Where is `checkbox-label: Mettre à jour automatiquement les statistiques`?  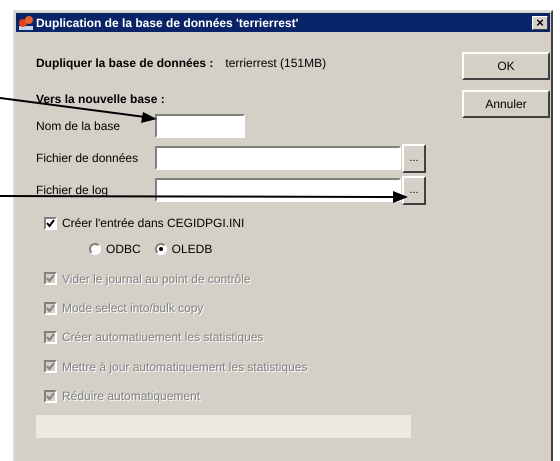 checkbox-label: Mettre à jour automatiquement les statistiques is located at coordinates (185, 367).